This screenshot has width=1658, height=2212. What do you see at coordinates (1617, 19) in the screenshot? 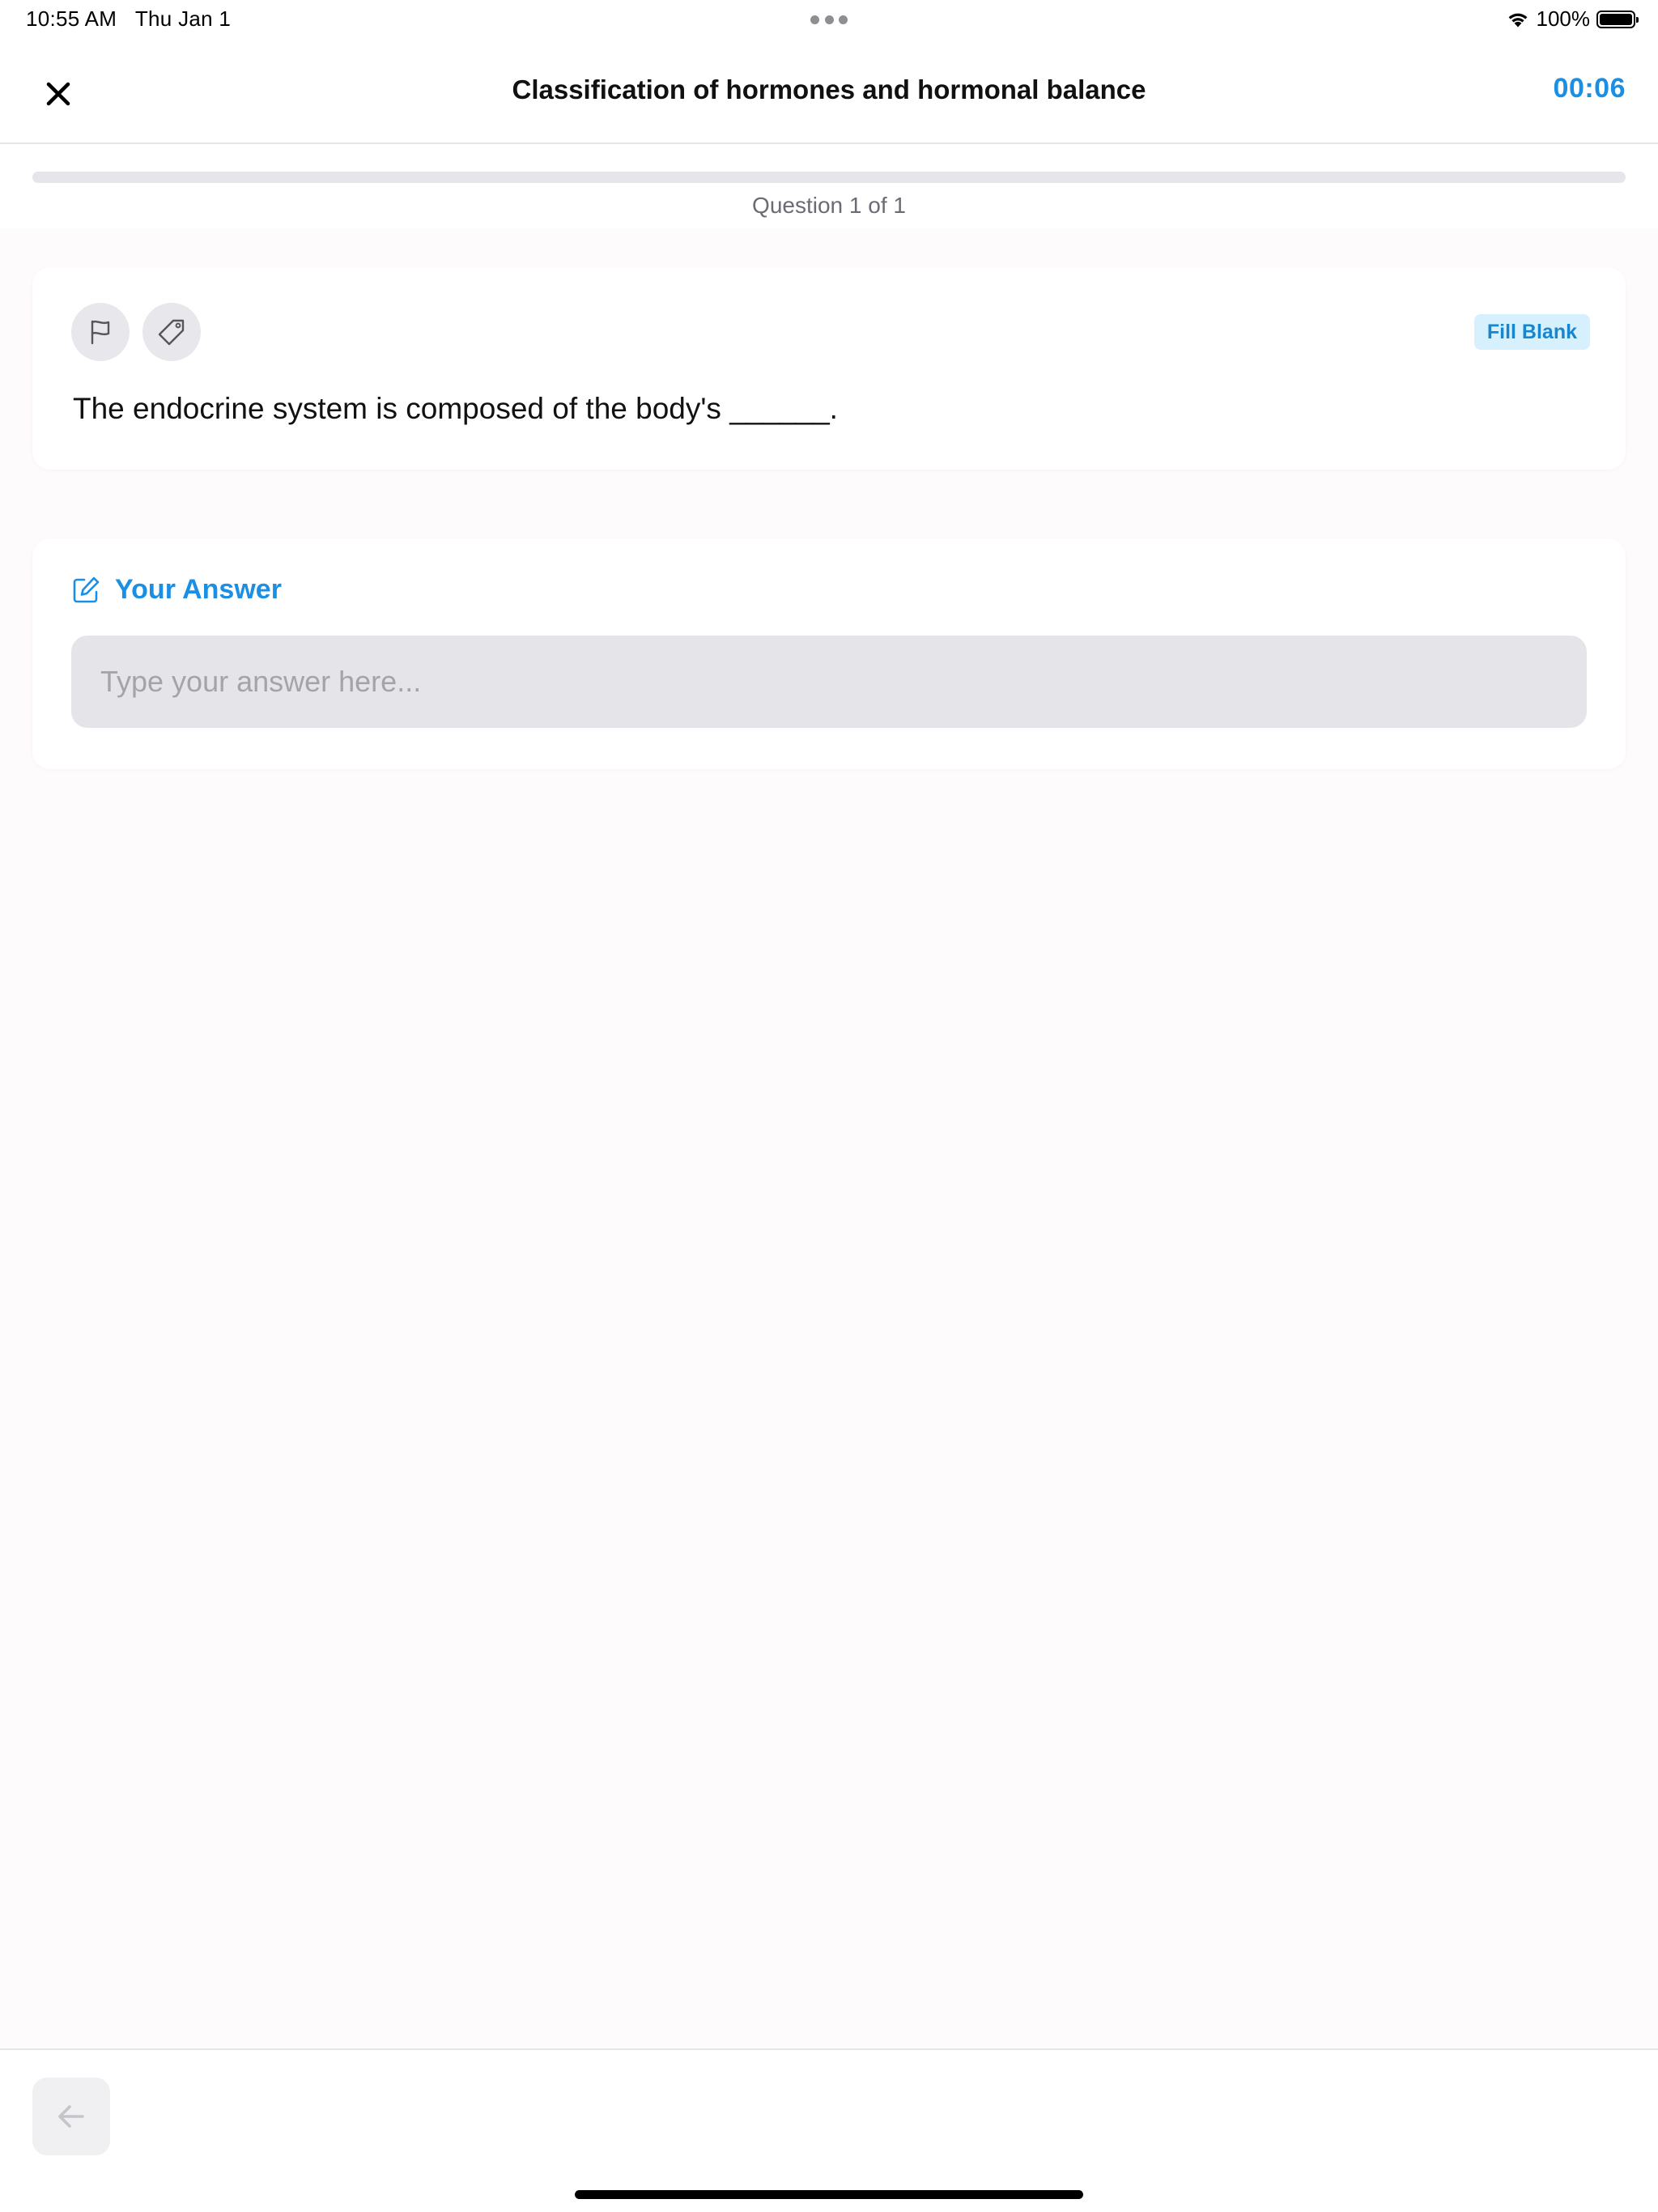
I see `battery-icon` at bounding box center [1617, 19].